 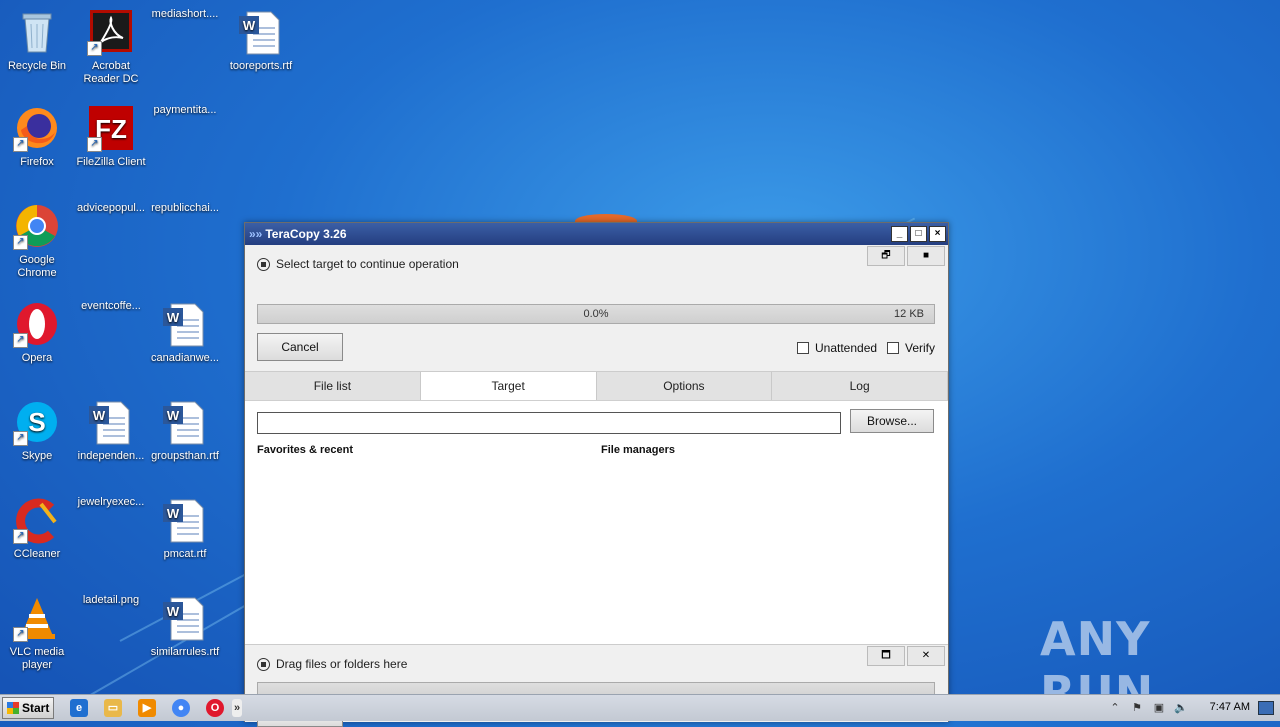 What do you see at coordinates (1137, 708) in the screenshot?
I see `action-center-flag-icon: ⚑` at bounding box center [1137, 708].